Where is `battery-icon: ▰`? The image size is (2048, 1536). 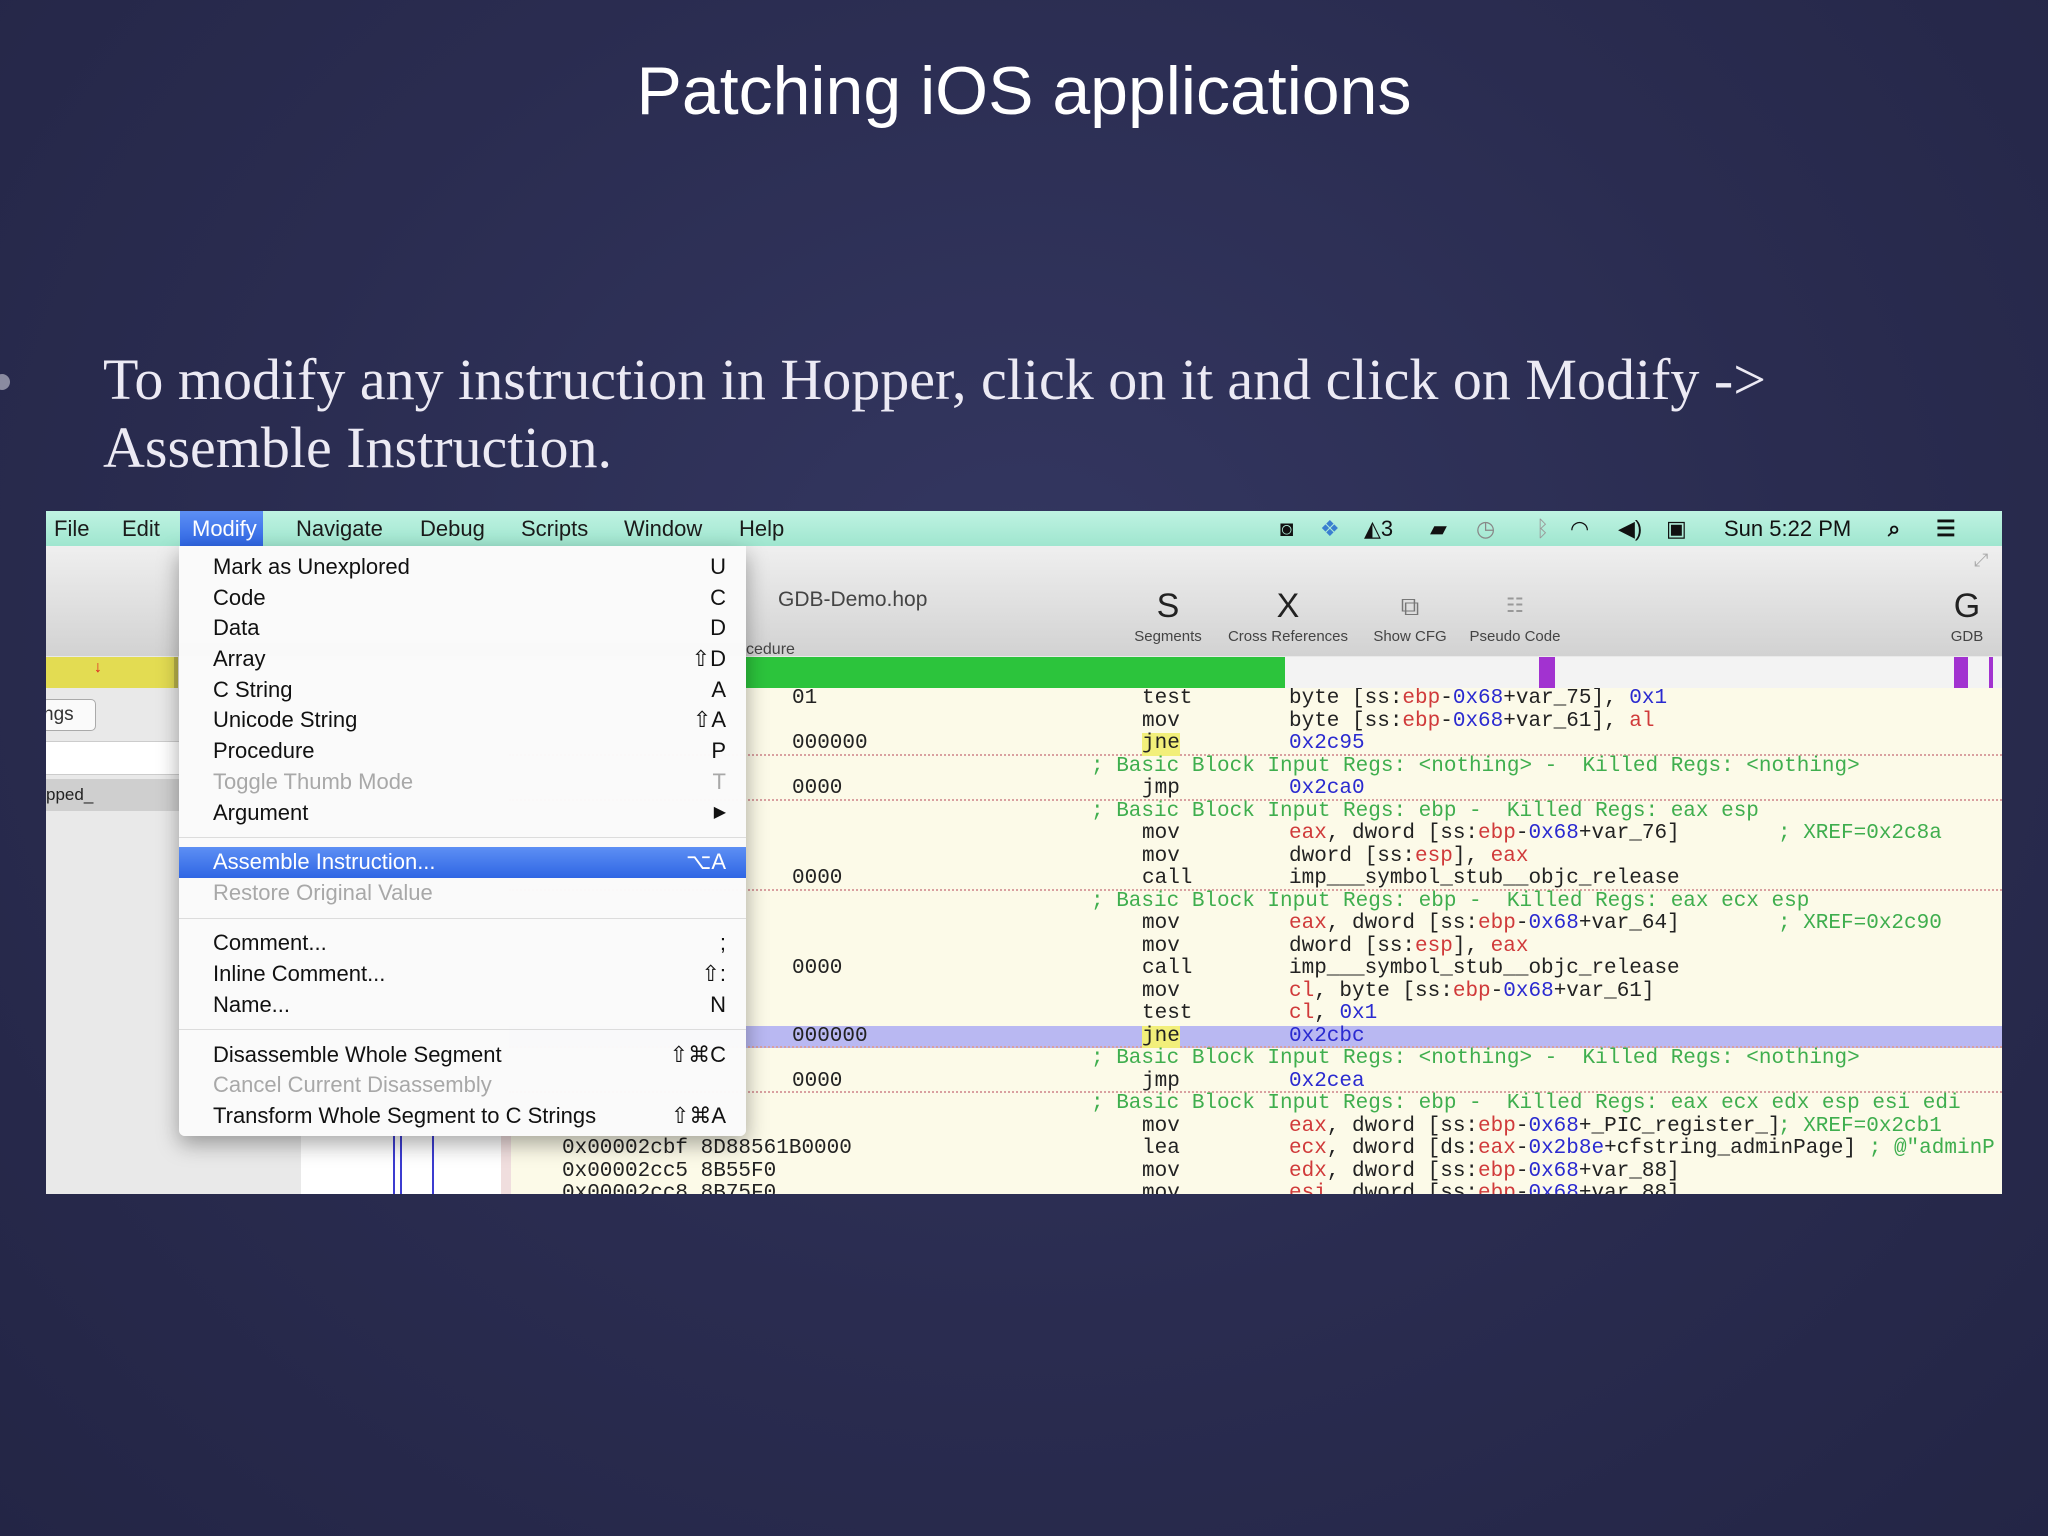 battery-icon: ▰ is located at coordinates (1438, 528).